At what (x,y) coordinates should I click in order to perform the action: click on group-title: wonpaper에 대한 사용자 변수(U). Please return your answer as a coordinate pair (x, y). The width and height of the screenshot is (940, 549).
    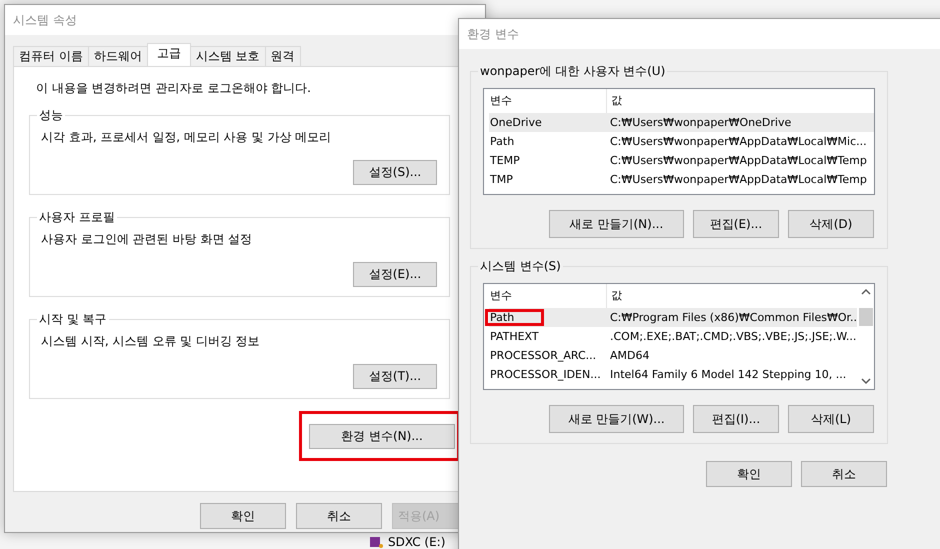
    Looking at the image, I should click on (573, 71).